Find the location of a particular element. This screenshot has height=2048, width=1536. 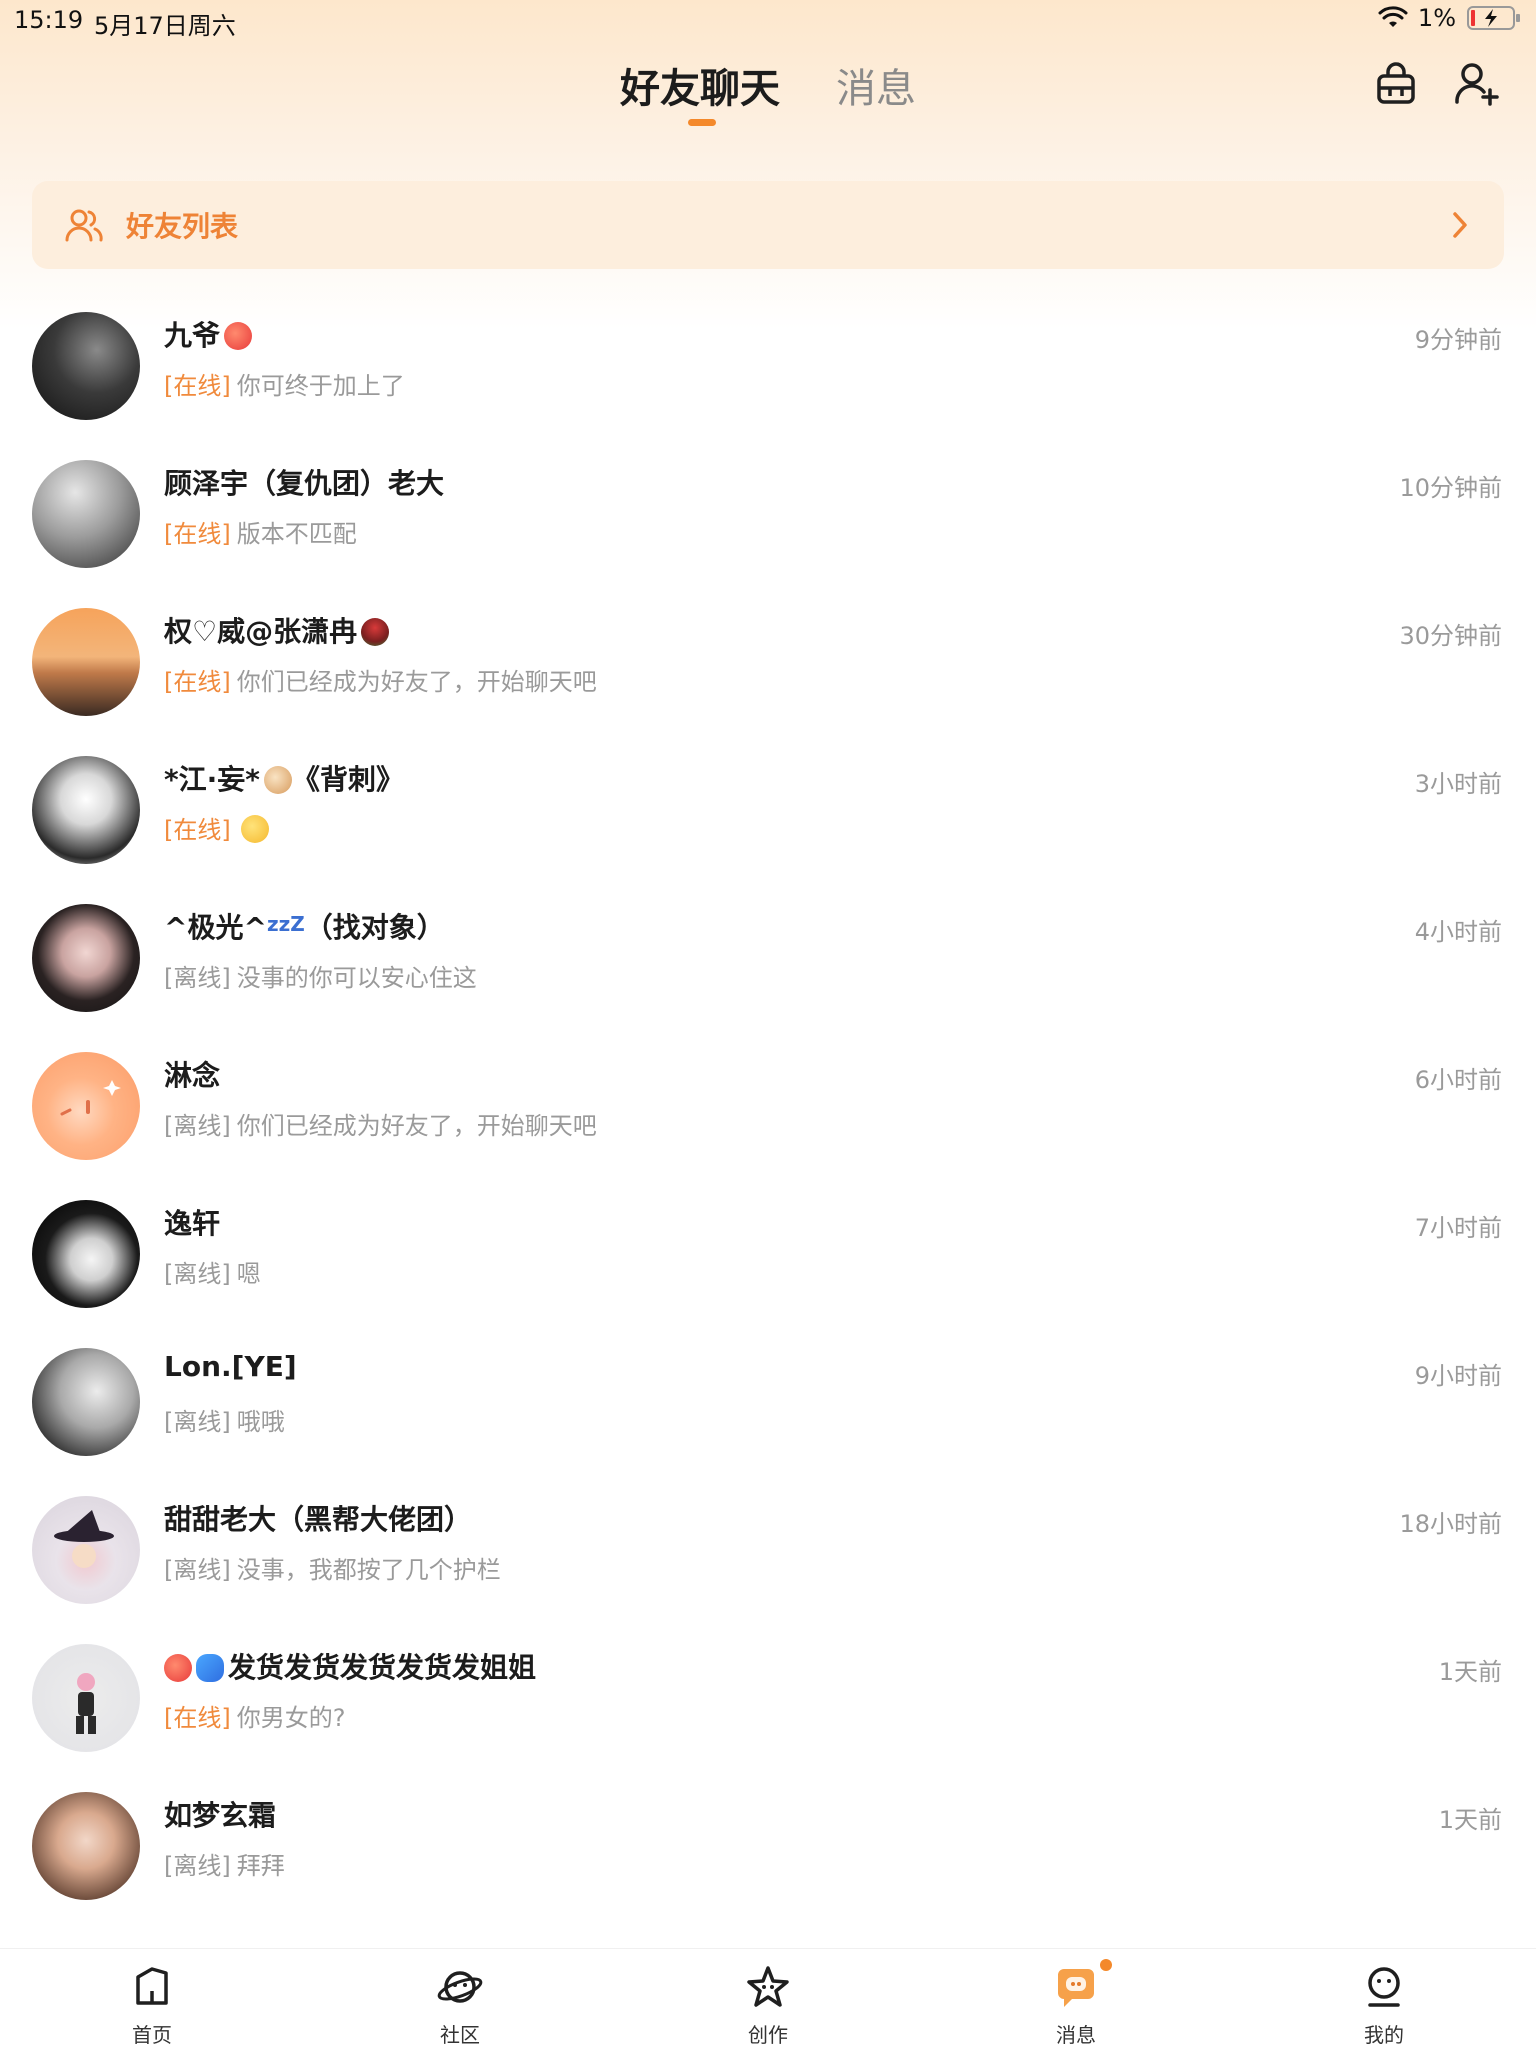

nav-mine: 我的 is located at coordinates (1384, 1998).